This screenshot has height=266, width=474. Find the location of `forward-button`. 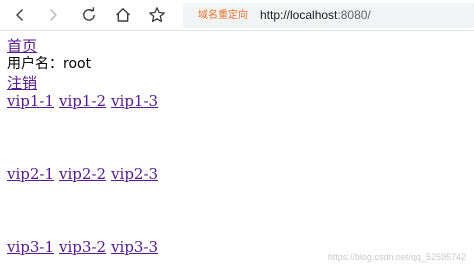

forward-button is located at coordinates (53, 15).